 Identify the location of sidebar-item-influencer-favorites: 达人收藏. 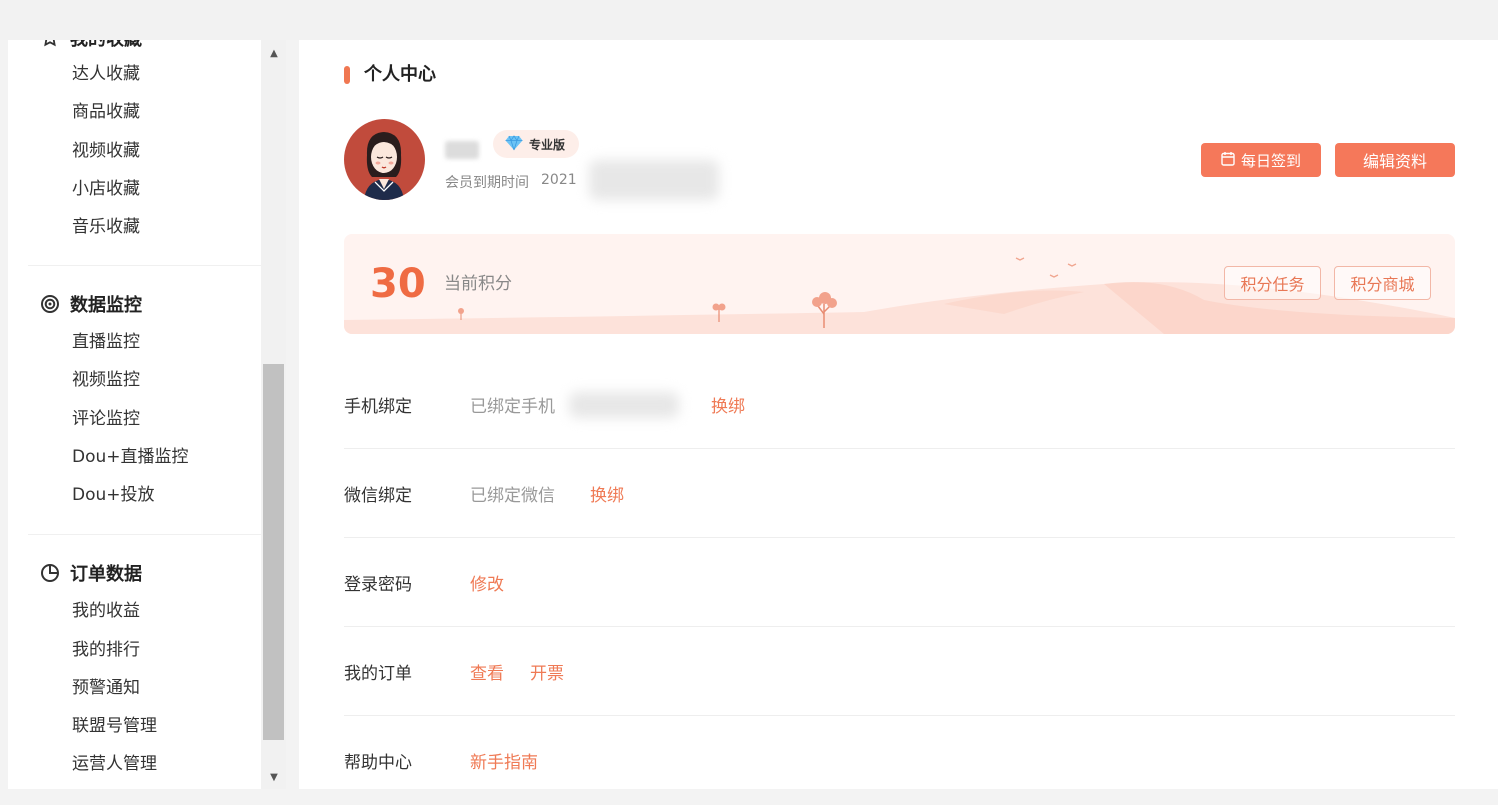
(106, 74).